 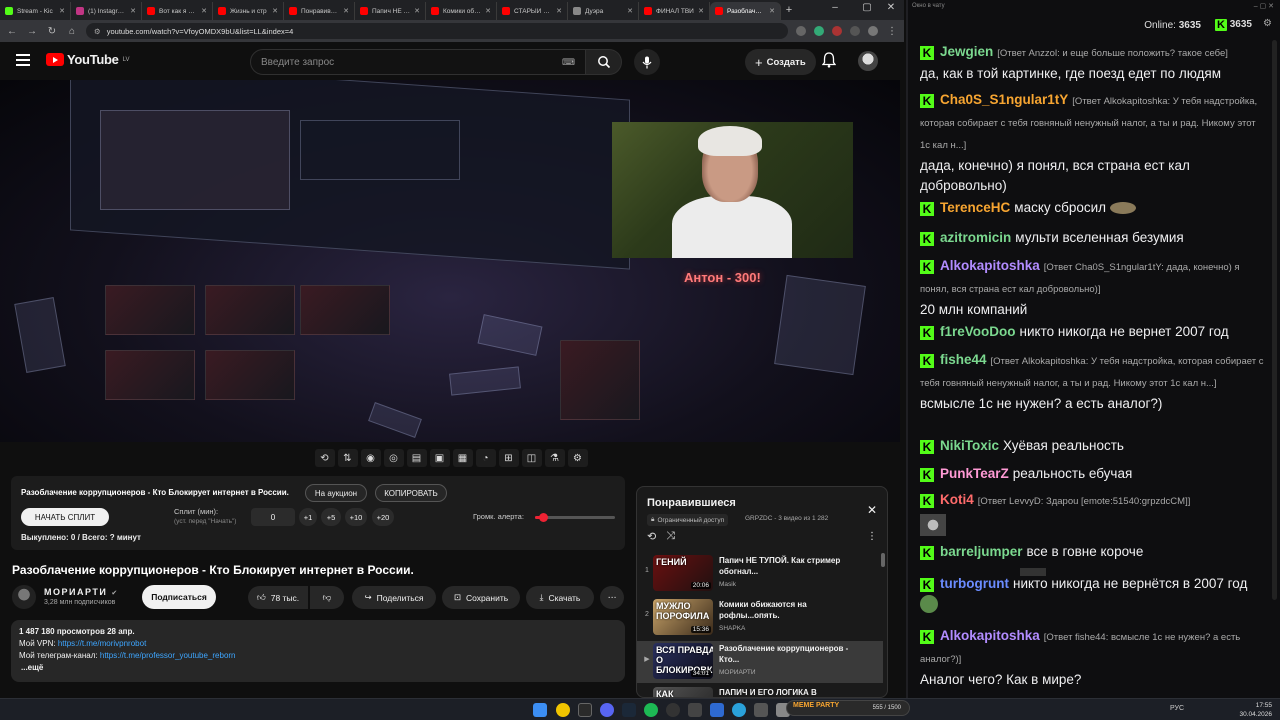 What do you see at coordinates (978, 331) in the screenshot?
I see `chat-username: f1reVooDoo` at bounding box center [978, 331].